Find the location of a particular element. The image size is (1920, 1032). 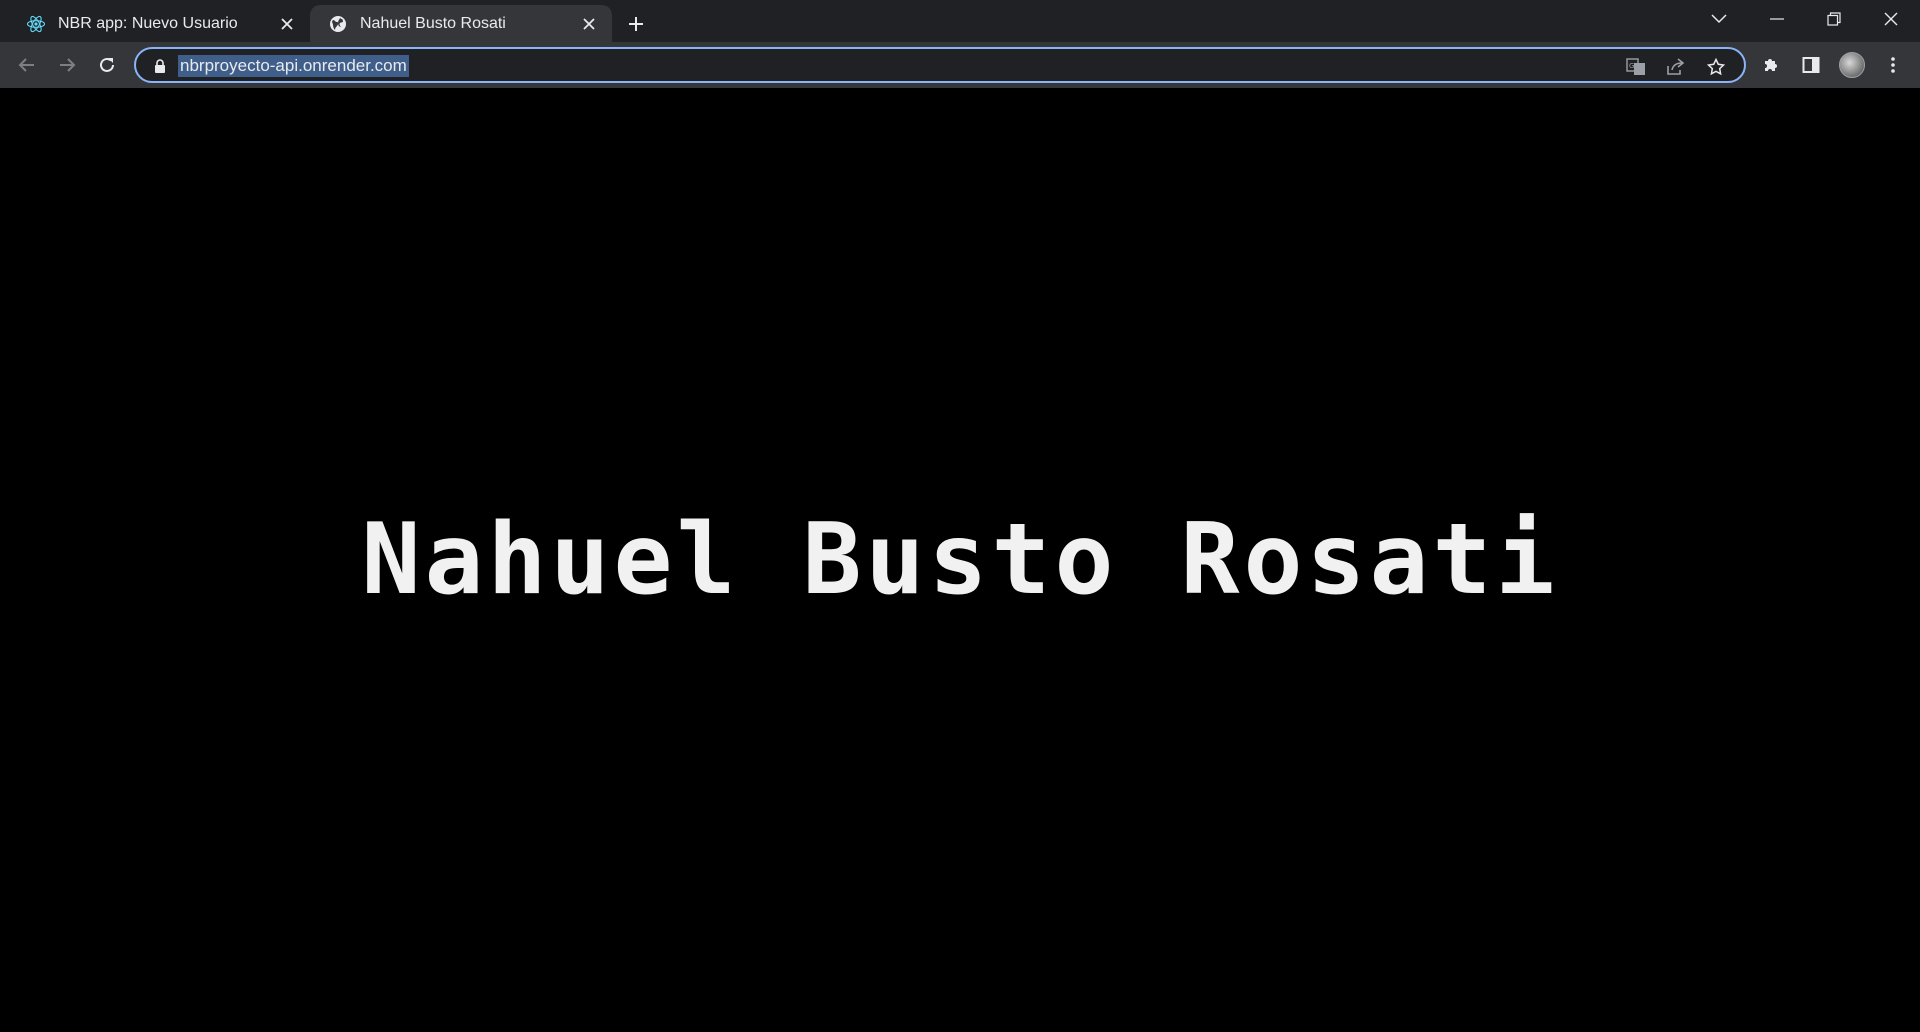

back-button is located at coordinates (27, 65).